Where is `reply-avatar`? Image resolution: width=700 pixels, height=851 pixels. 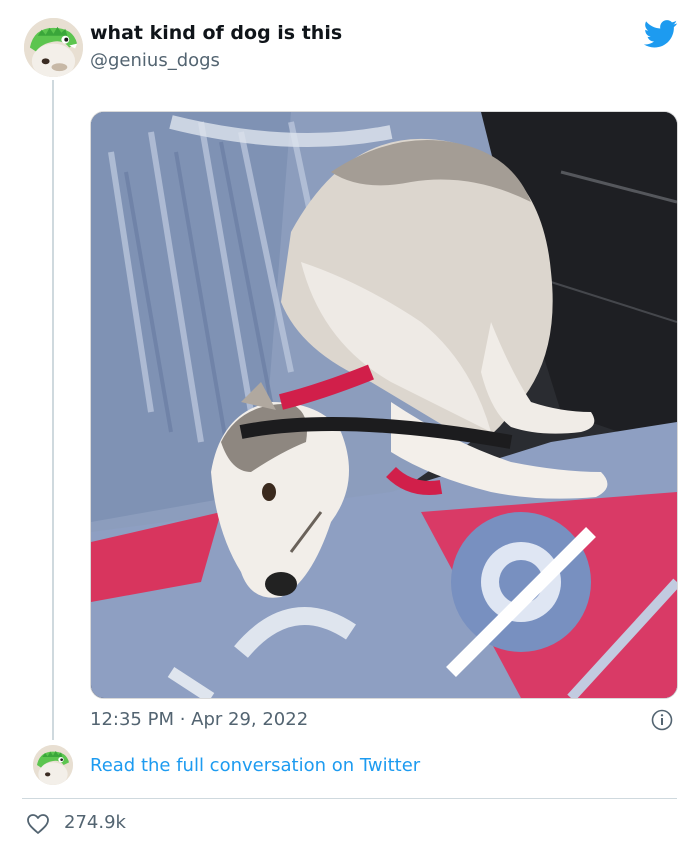
reply-avatar is located at coordinates (53, 765).